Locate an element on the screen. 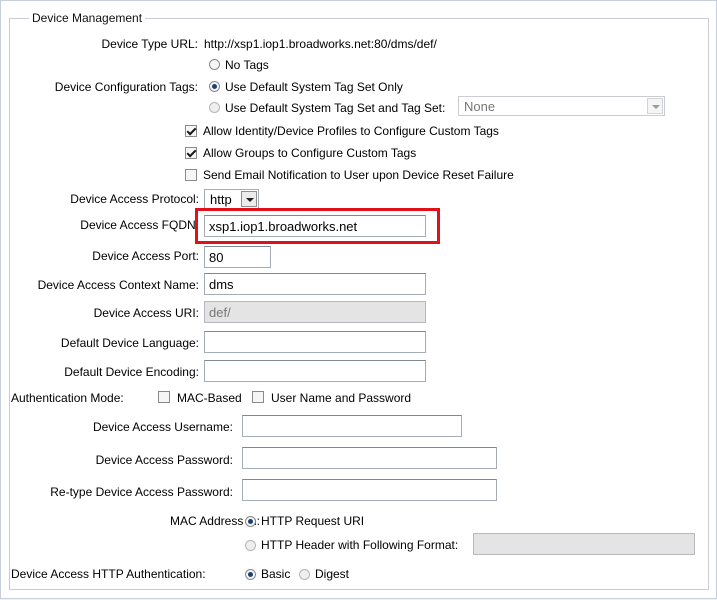  no-tags-label: No Tags is located at coordinates (247, 65).